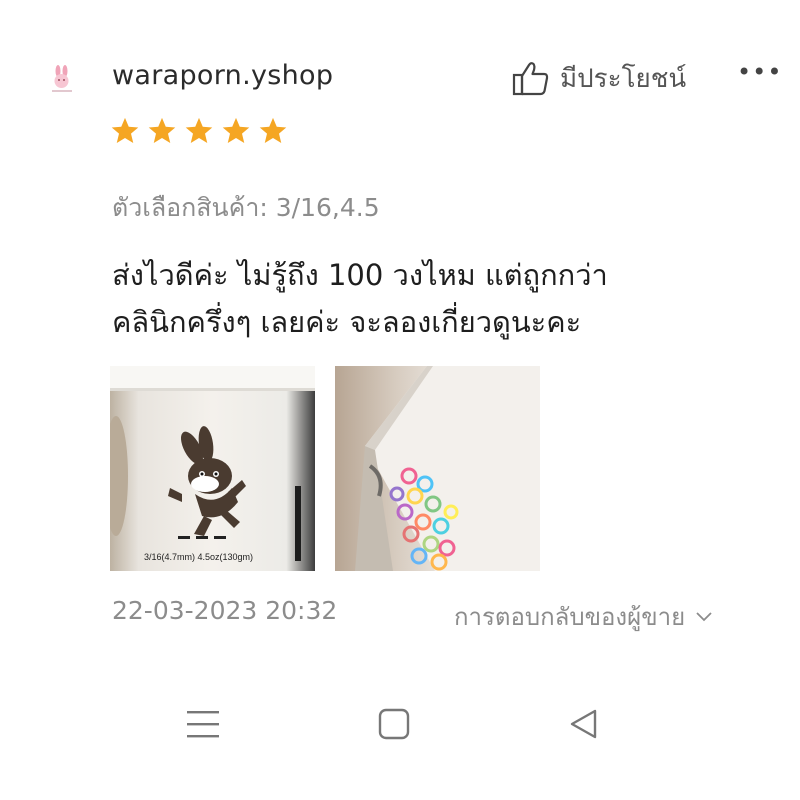 This screenshot has height=800, width=800. I want to click on running-rabbit-illustration, so click(212, 463).